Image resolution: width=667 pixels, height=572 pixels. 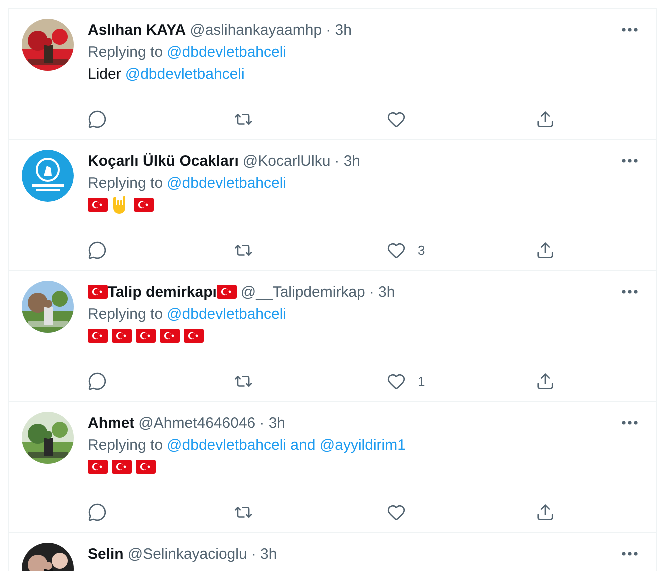 What do you see at coordinates (286, 161) in the screenshot?
I see `handle: @KocarlUlku` at bounding box center [286, 161].